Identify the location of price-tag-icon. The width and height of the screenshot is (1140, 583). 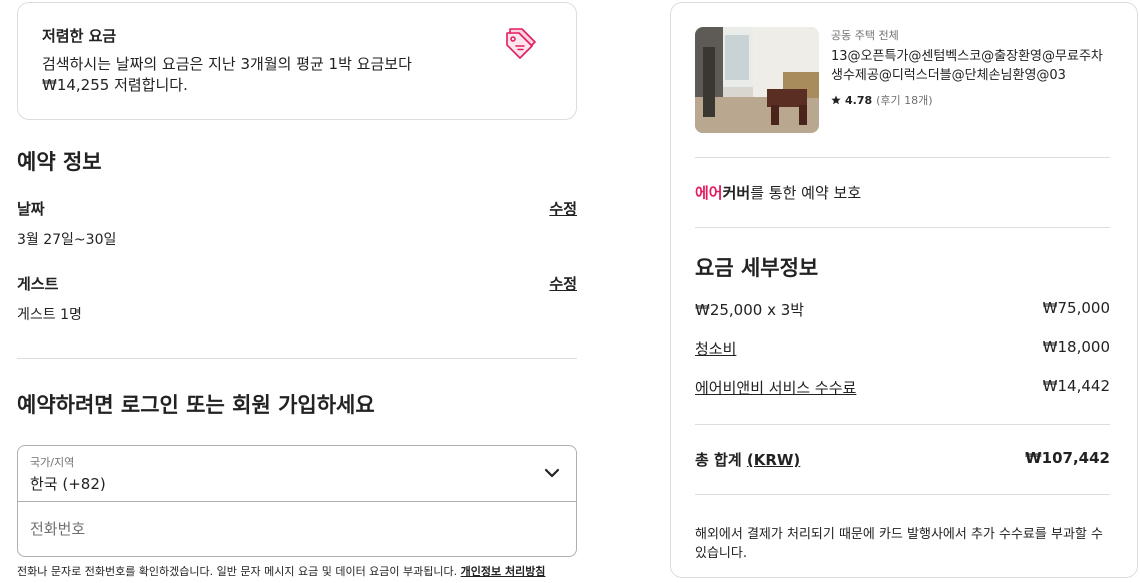
(521, 43).